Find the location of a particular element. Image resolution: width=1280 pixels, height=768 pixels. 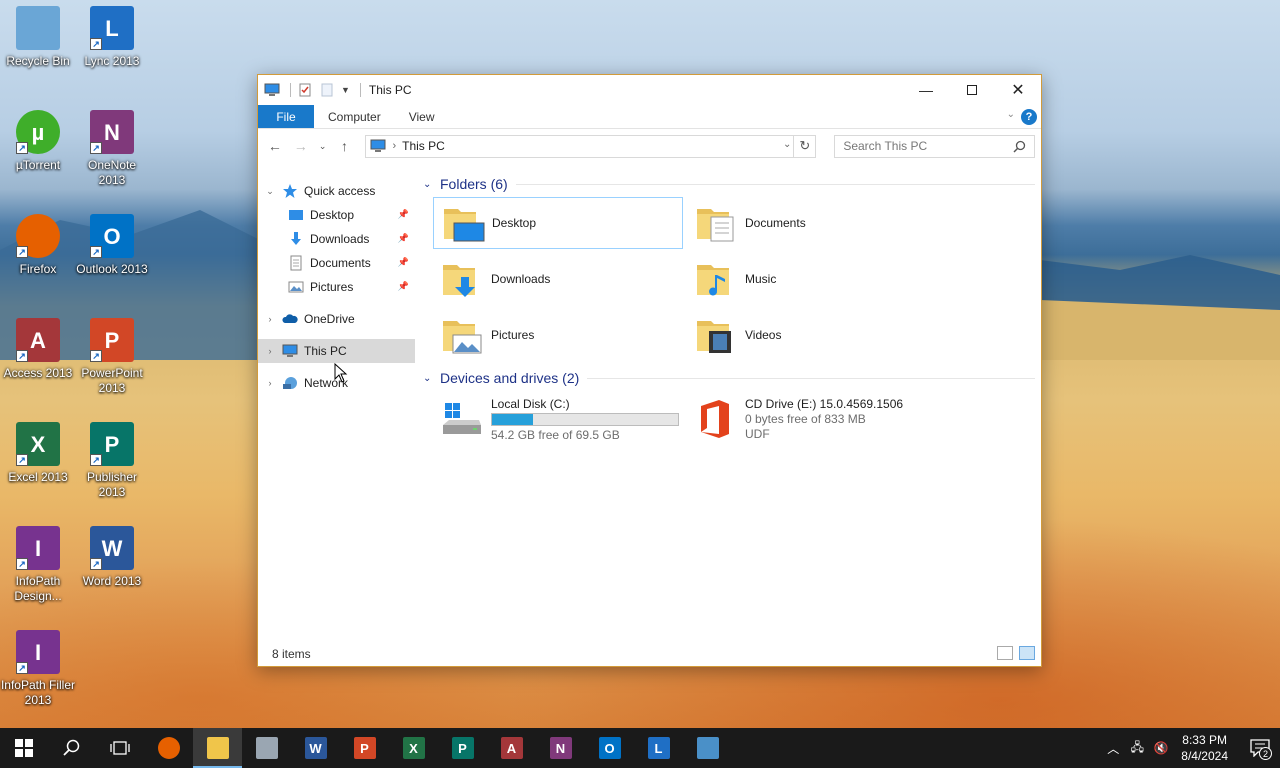

up-button: ↑ is located at coordinates (345, 146).